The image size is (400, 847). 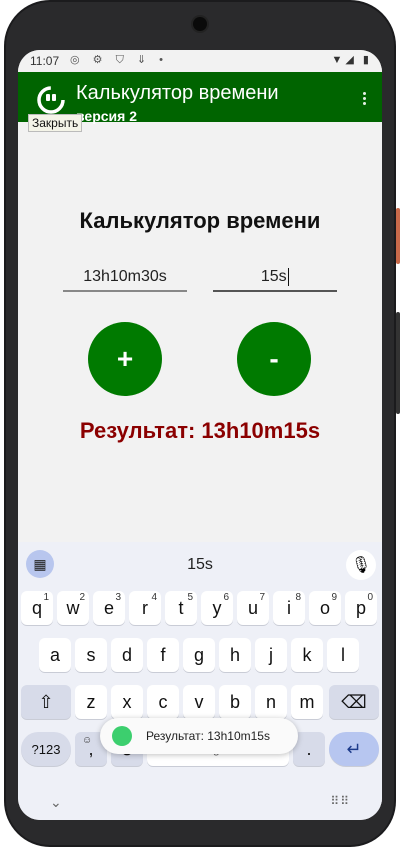 I want to click on add-button: +, so click(x=125, y=359).